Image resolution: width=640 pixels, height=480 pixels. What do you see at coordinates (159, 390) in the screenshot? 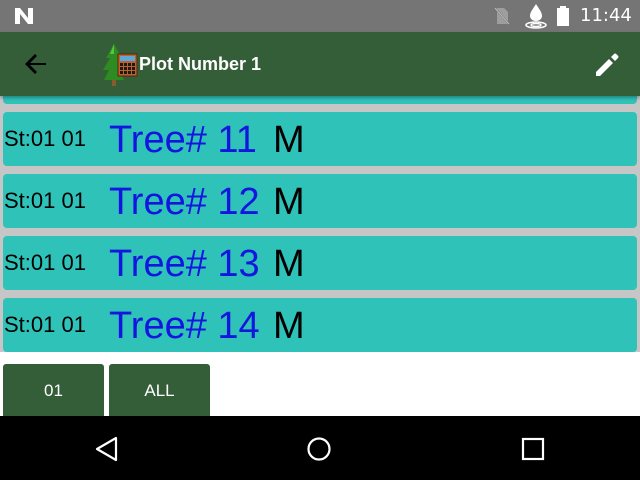
I see `filter-all-button: ALL` at bounding box center [159, 390].